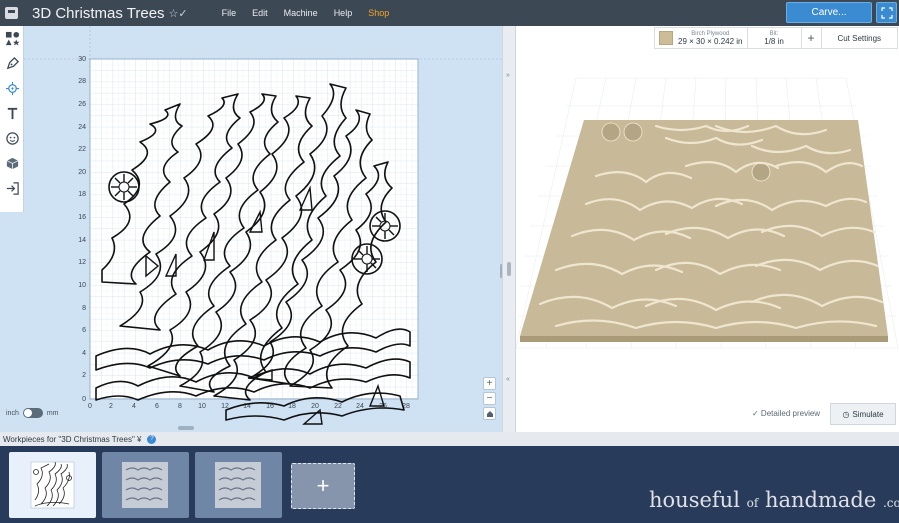 The height and width of the screenshot is (523, 899). Describe the element at coordinates (12, 88) in the screenshot. I see `target-icon` at that location.